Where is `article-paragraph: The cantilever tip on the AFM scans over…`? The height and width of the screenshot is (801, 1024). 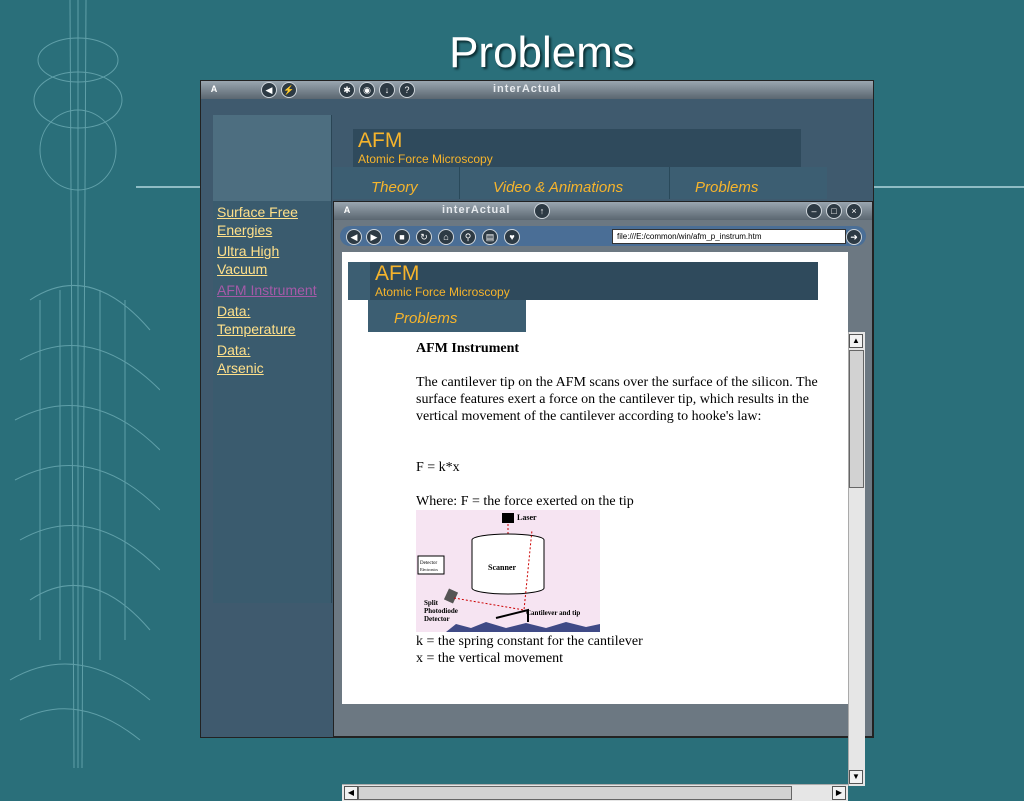 article-paragraph: The cantilever tip on the AFM scans over… is located at coordinates (617, 399).